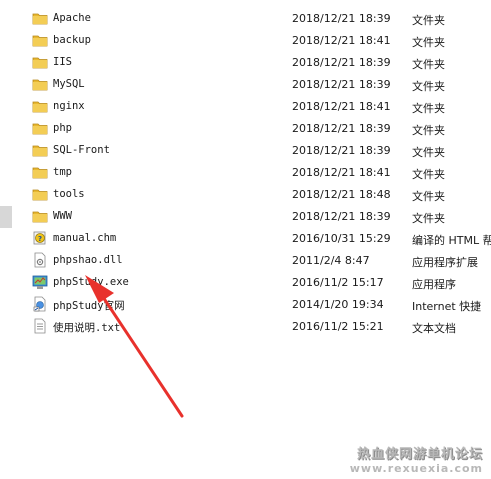 This screenshot has width=491, height=479. I want to click on watermark-url: www.rexuexia.com, so click(416, 468).